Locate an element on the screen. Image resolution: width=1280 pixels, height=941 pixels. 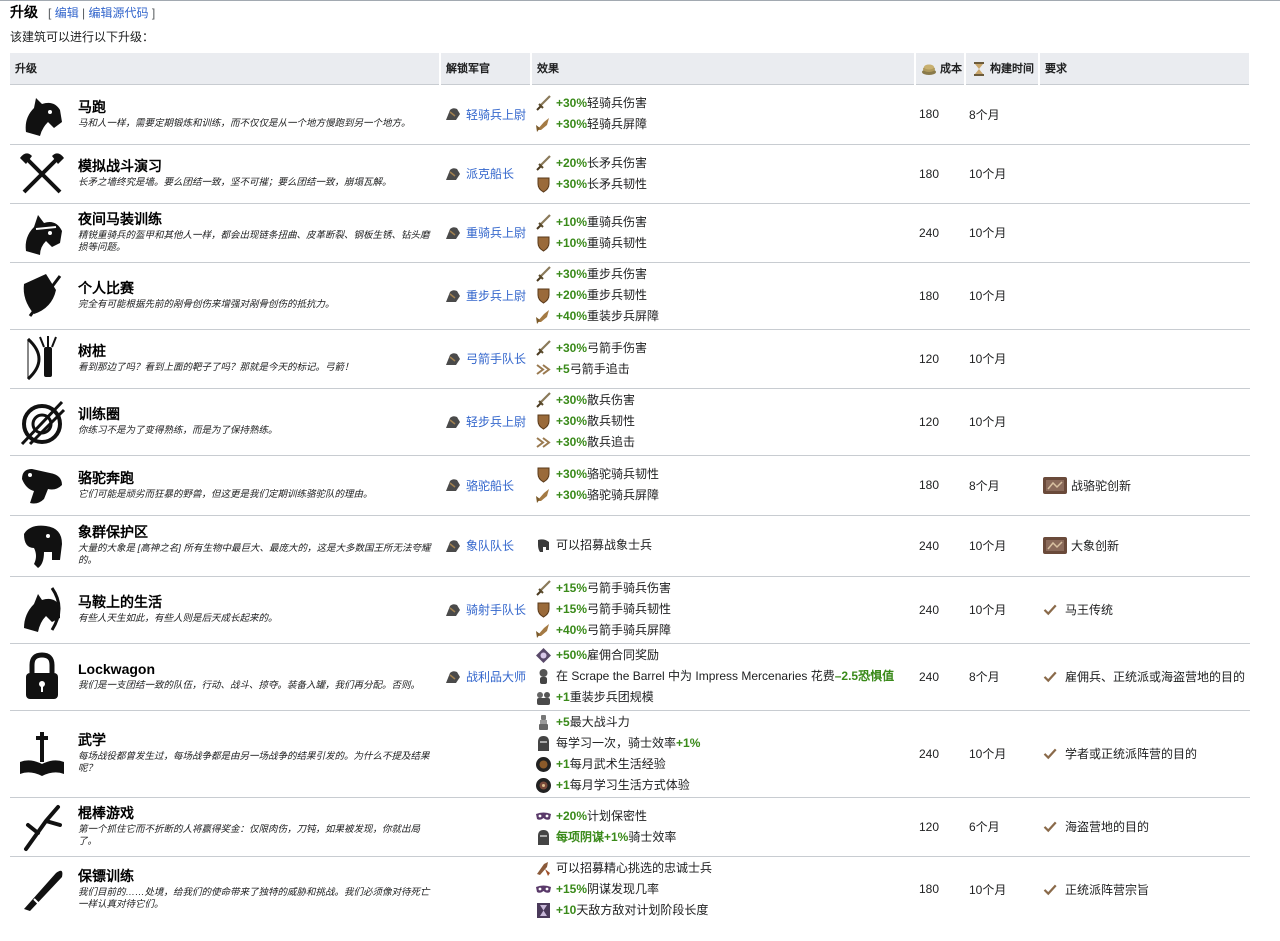
header-cost: 成本 is located at coordinates (940, 68).